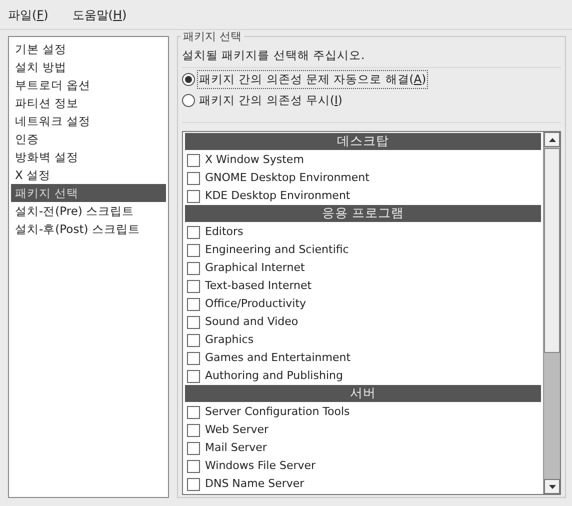 The height and width of the screenshot is (506, 572). Describe the element at coordinates (88, 67) in the screenshot. I see `sidebar-item: 설치 방법` at that location.